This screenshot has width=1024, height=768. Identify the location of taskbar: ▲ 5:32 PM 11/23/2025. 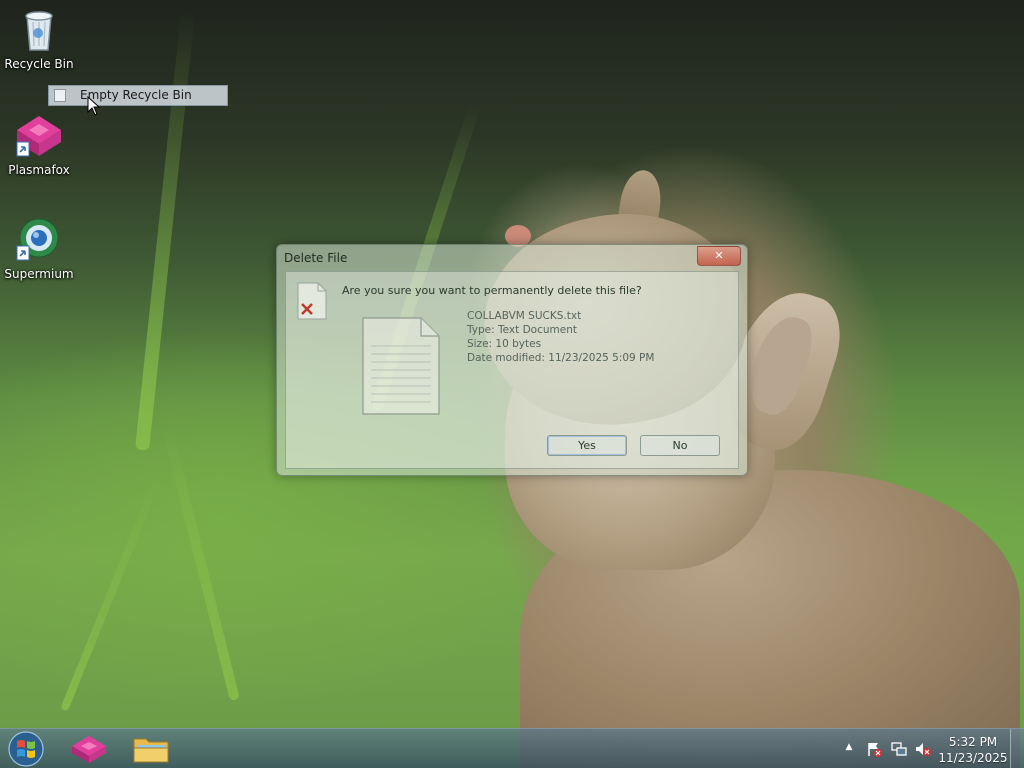
(512, 748).